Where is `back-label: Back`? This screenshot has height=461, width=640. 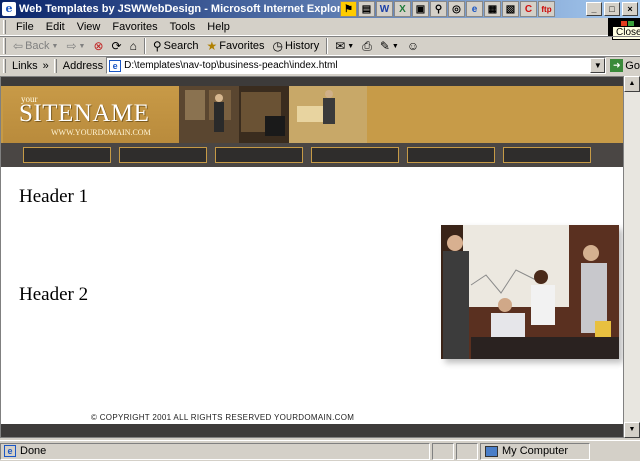
back-label: Back is located at coordinates (37, 46).